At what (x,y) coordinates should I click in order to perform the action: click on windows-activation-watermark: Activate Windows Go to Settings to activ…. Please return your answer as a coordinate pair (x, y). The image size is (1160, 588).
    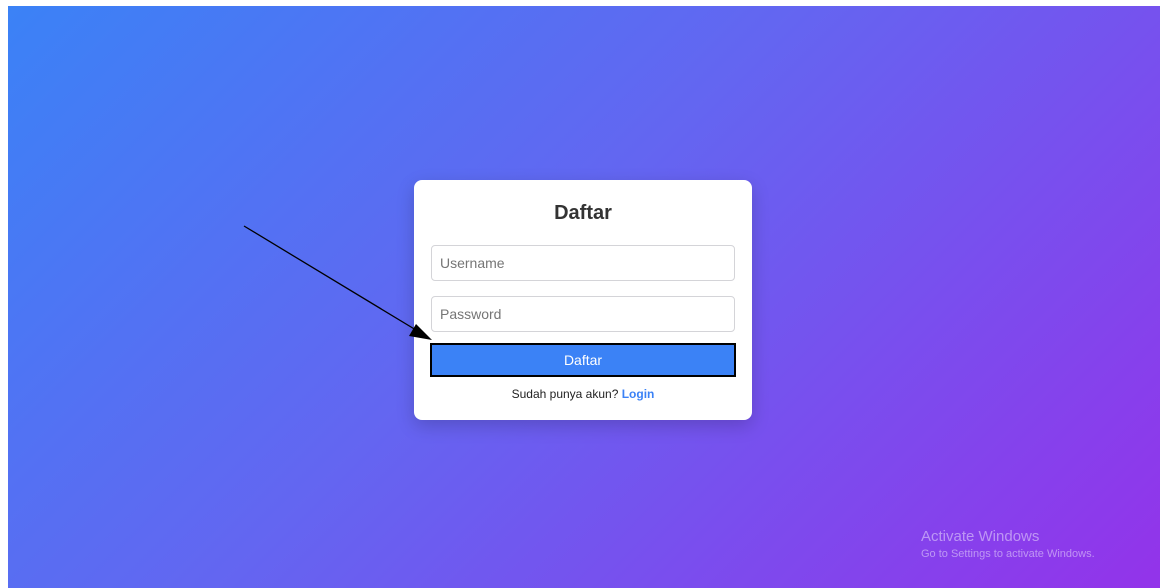
    Looking at the image, I should click on (1008, 545).